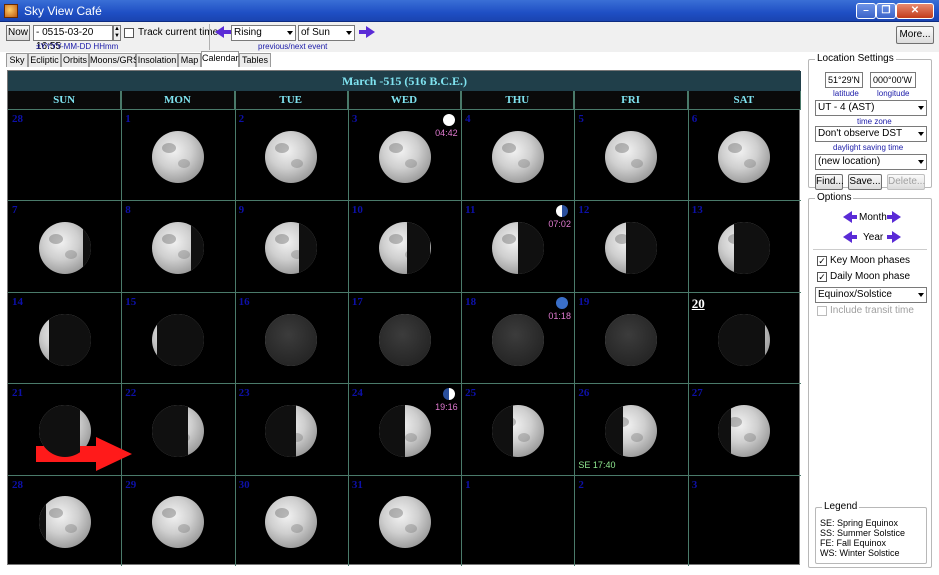  What do you see at coordinates (915, 11) in the screenshot?
I see `close-button: ✕` at bounding box center [915, 11].